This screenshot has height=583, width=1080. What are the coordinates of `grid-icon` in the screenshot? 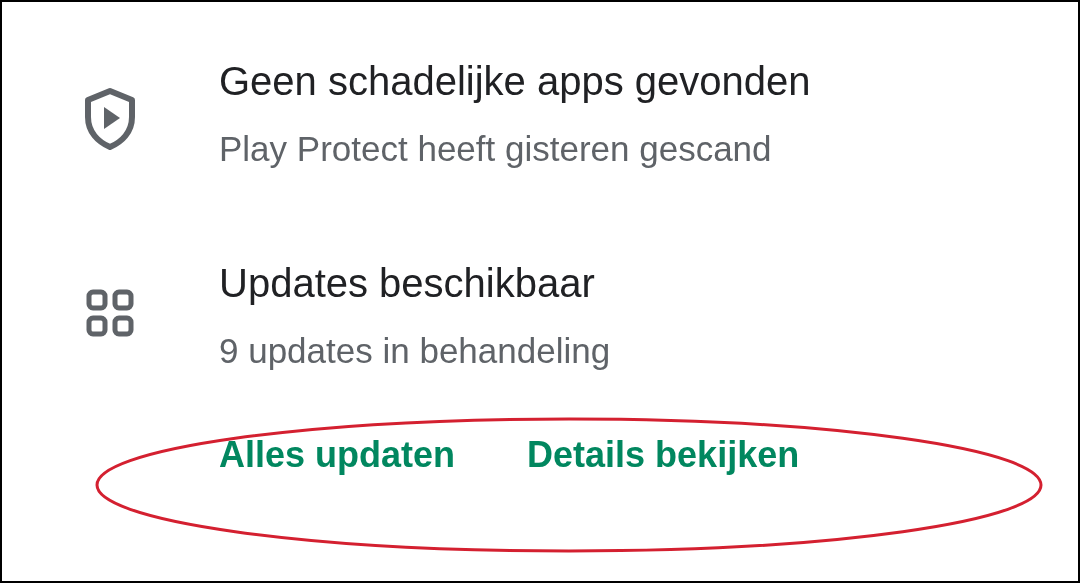 It's located at (110, 313).